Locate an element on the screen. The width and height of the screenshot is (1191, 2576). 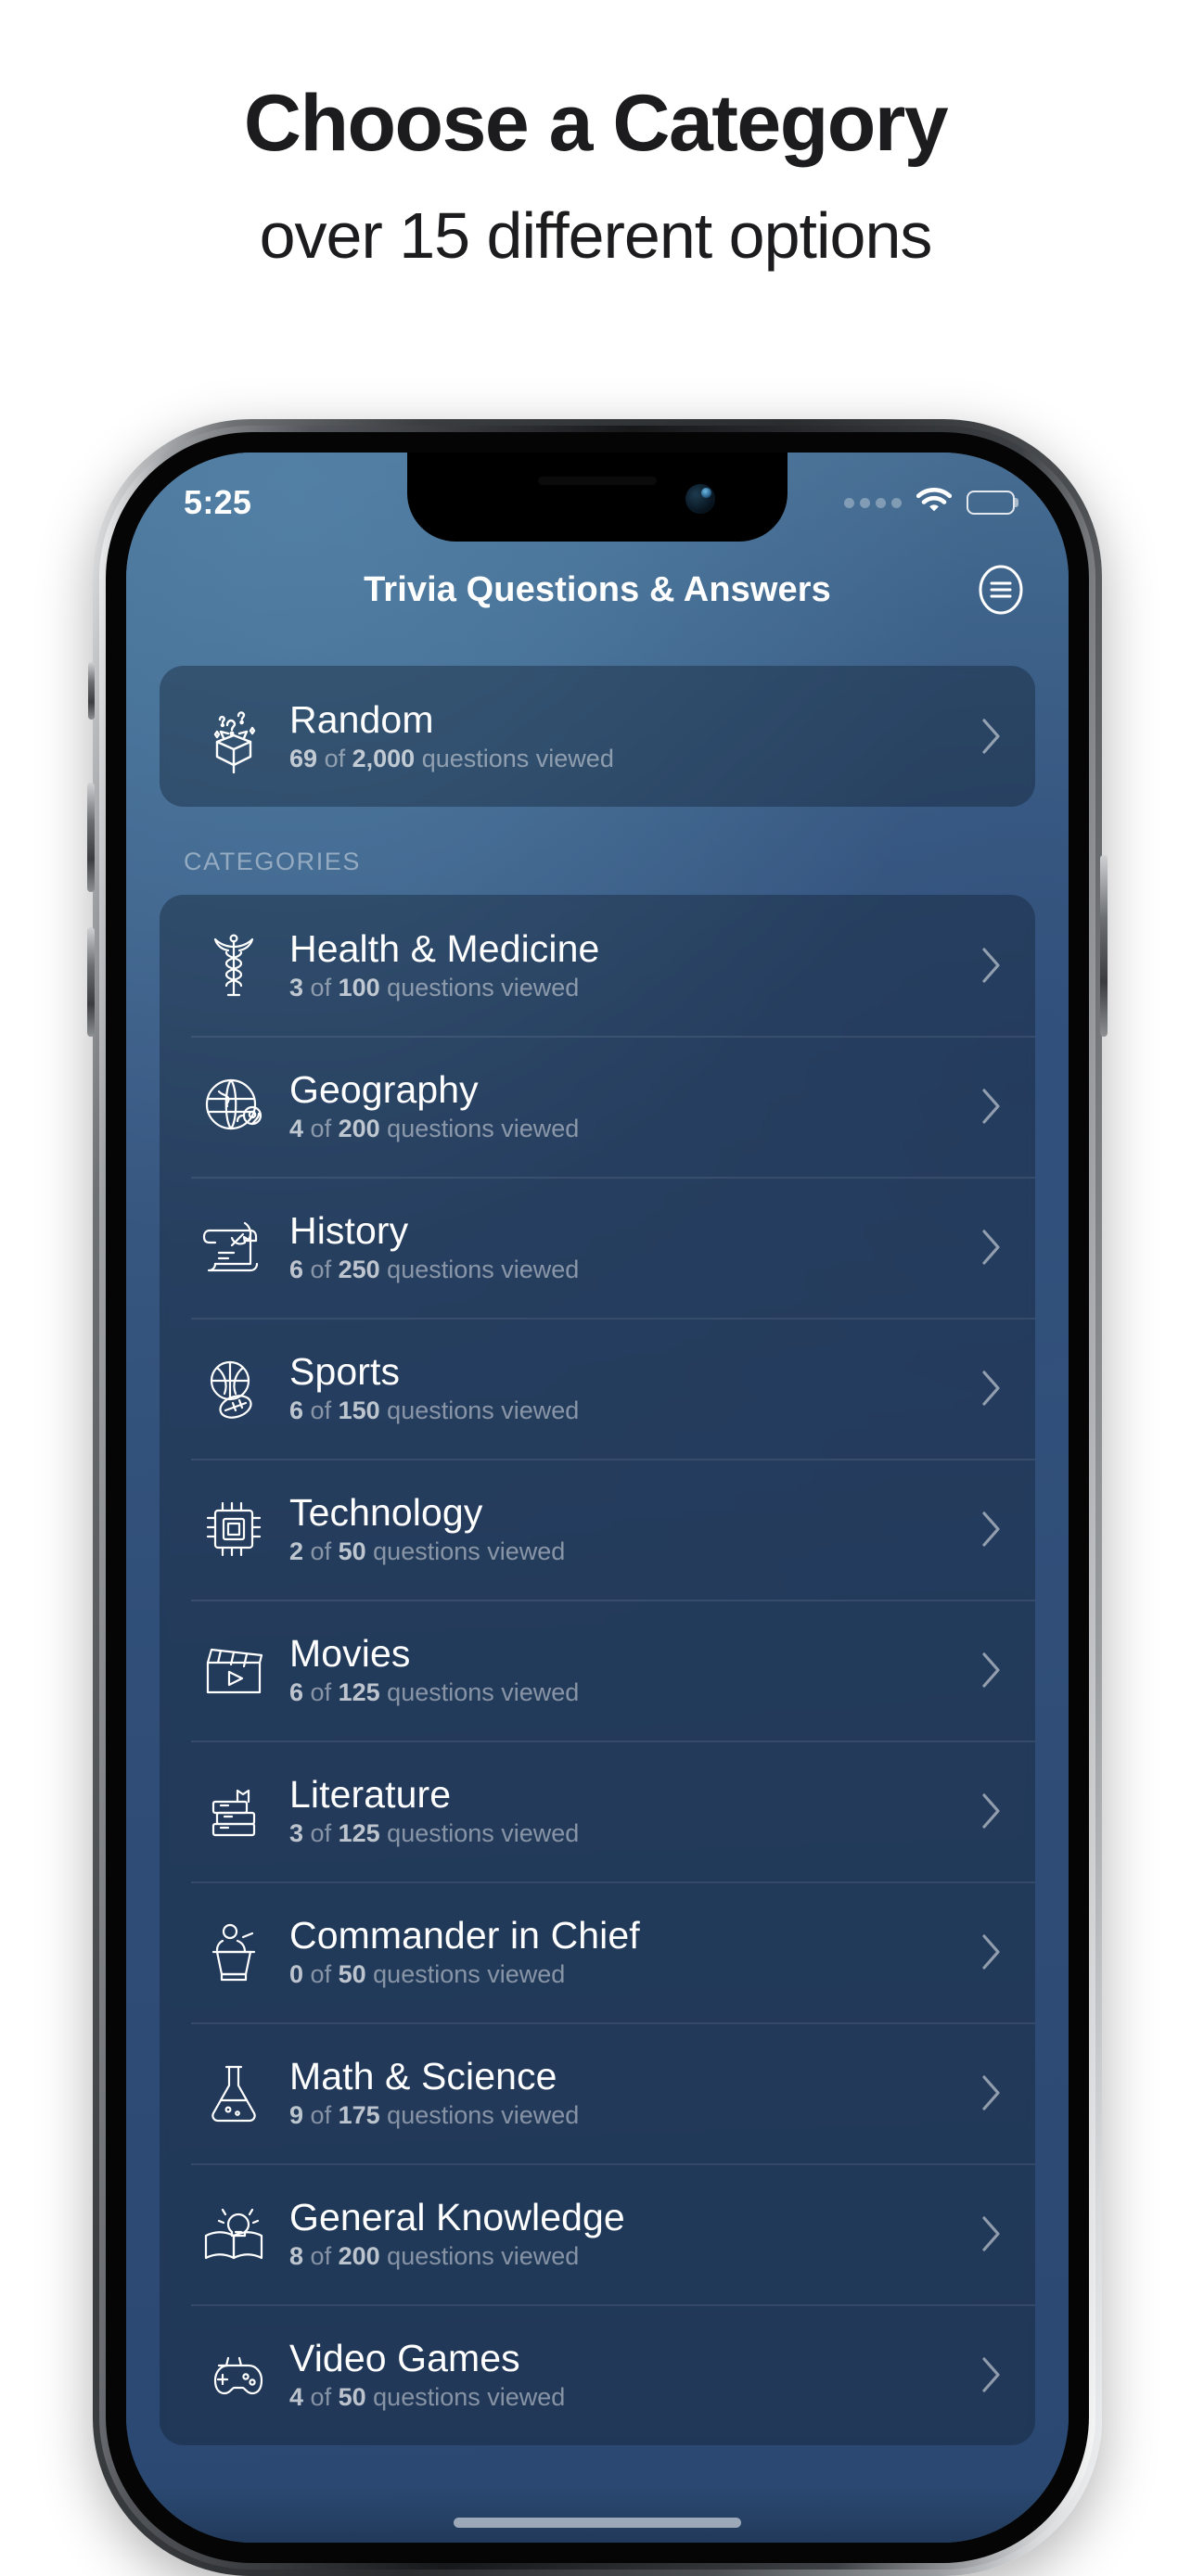
page-subtitle: over 15 different options is located at coordinates (596, 236).